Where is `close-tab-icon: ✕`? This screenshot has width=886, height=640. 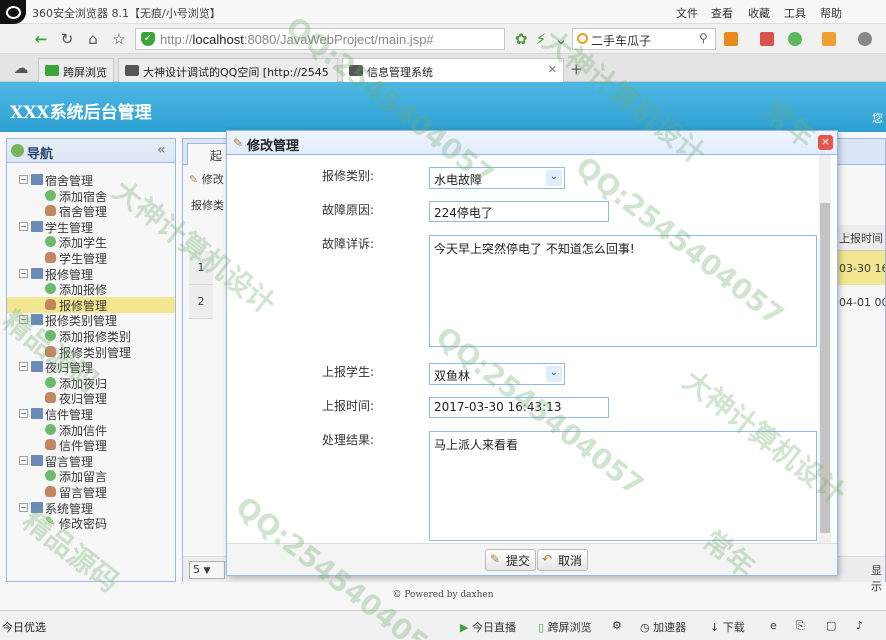 close-tab-icon: ✕ is located at coordinates (552, 69).